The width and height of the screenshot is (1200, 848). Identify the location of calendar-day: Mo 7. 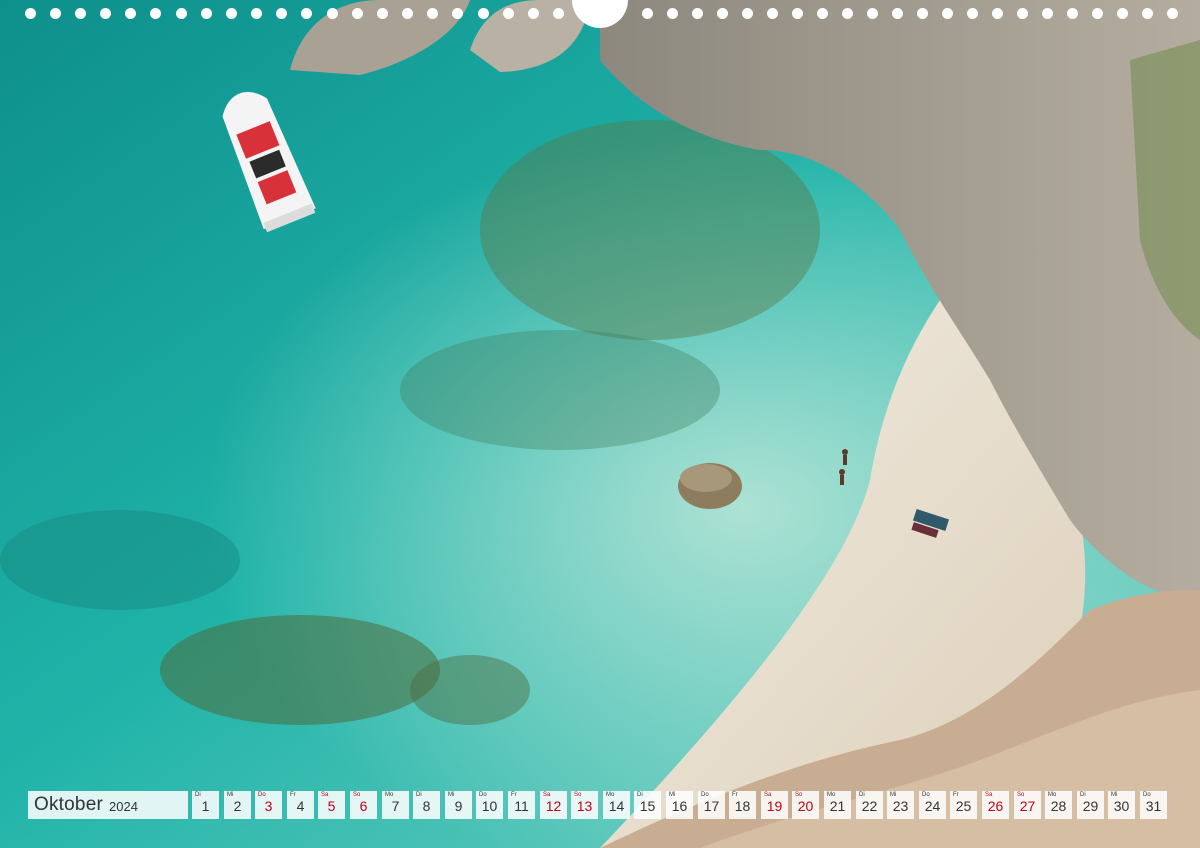
(395, 805).